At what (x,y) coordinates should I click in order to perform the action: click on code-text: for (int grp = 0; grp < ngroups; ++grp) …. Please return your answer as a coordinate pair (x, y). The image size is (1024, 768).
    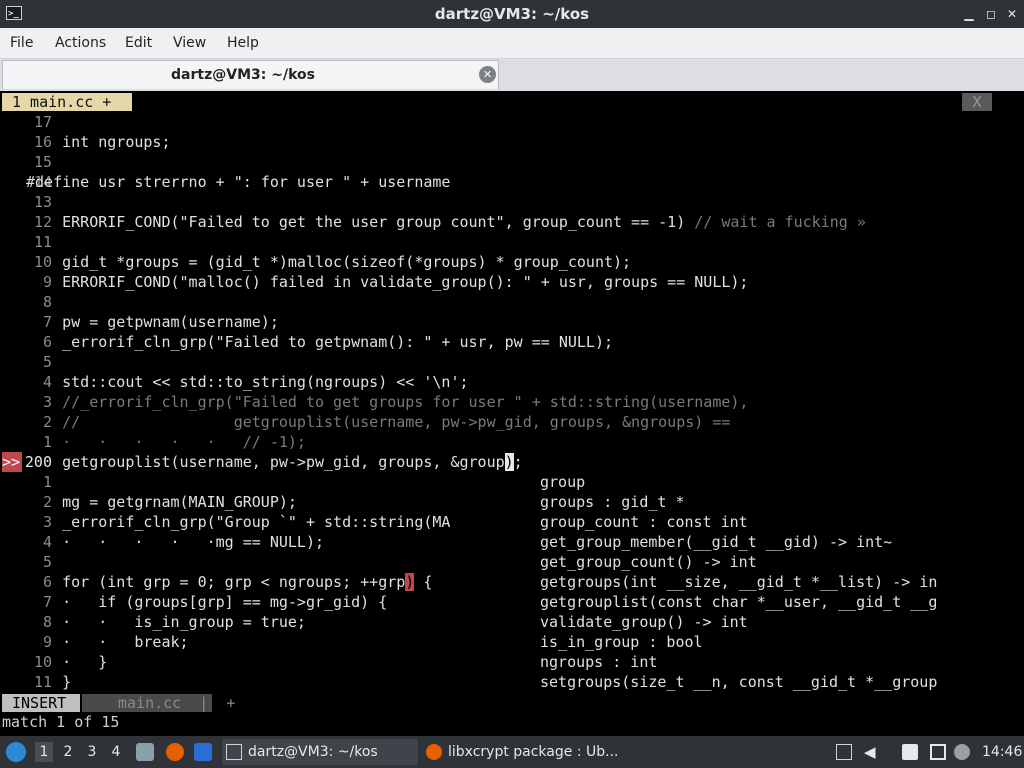
    Looking at the image, I should click on (229, 582).